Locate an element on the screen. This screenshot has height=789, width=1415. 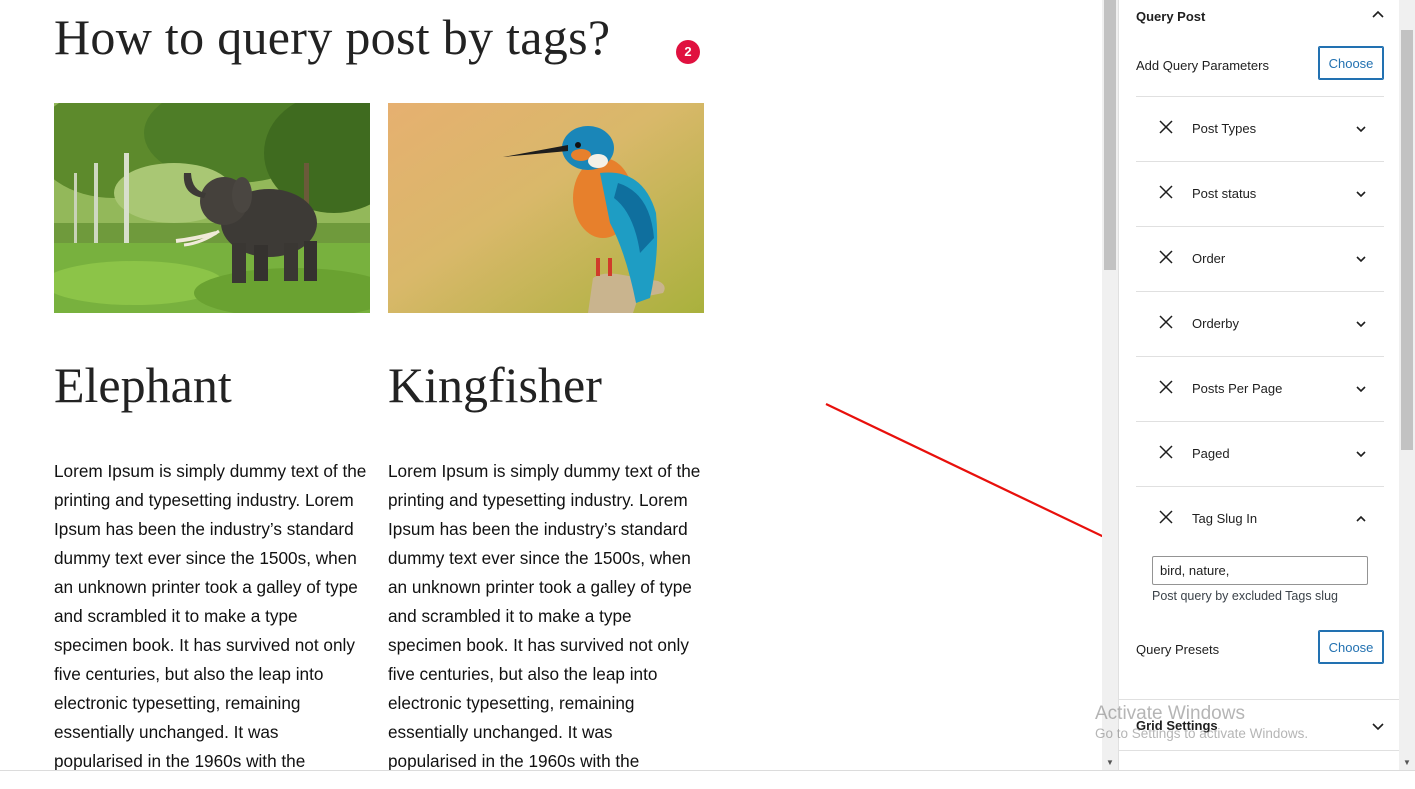
grid-settings-panel-header: Grid Settings is located at coordinates (1261, 728).